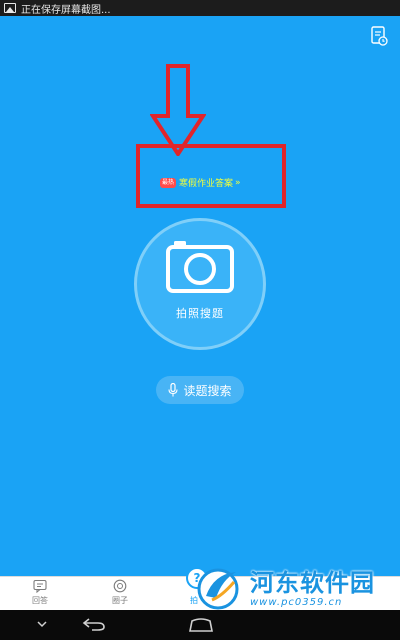 The width and height of the screenshot is (400, 640). Describe the element at coordinates (168, 182) in the screenshot. I see `hot-tag: 最热` at that location.